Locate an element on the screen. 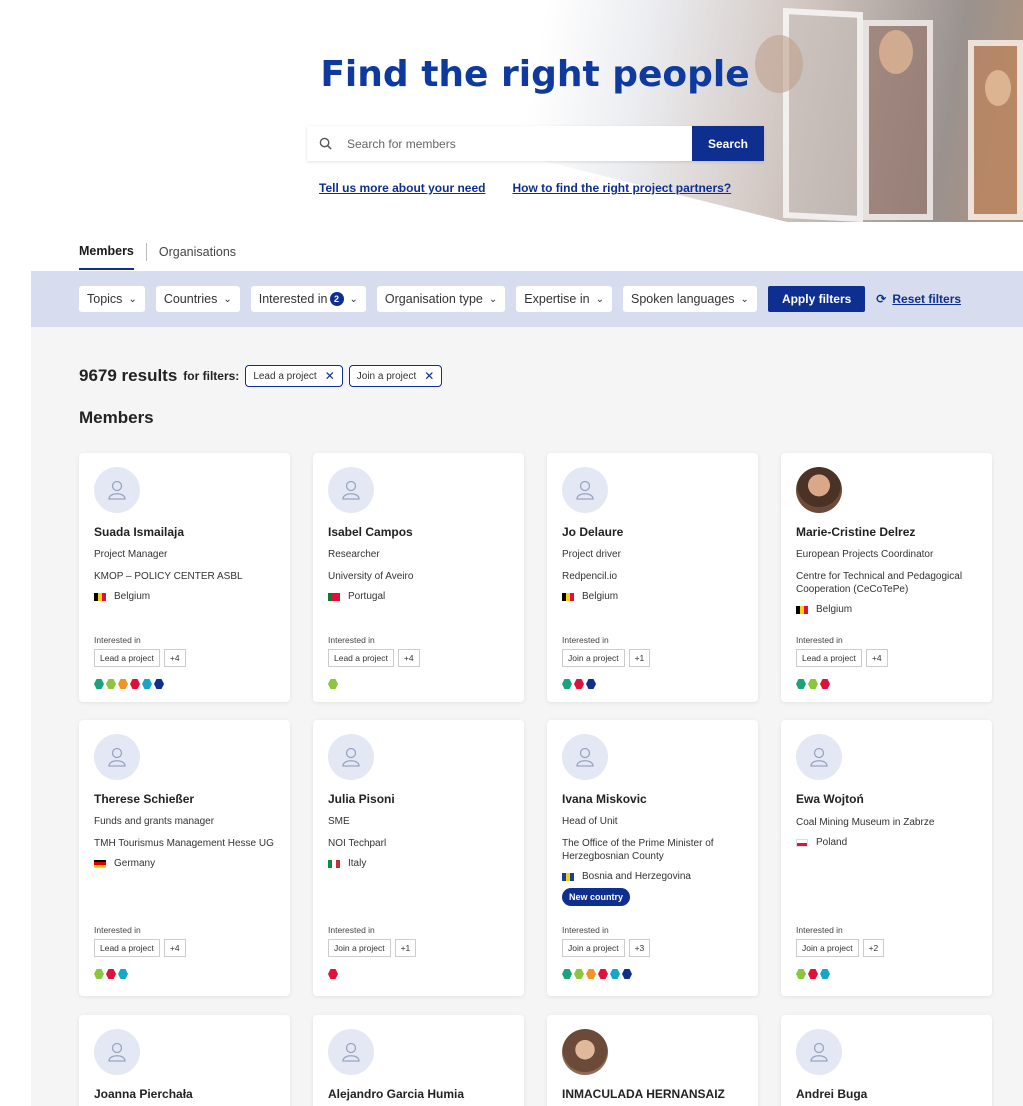  member-name: Julia Pisoni is located at coordinates (418, 799).